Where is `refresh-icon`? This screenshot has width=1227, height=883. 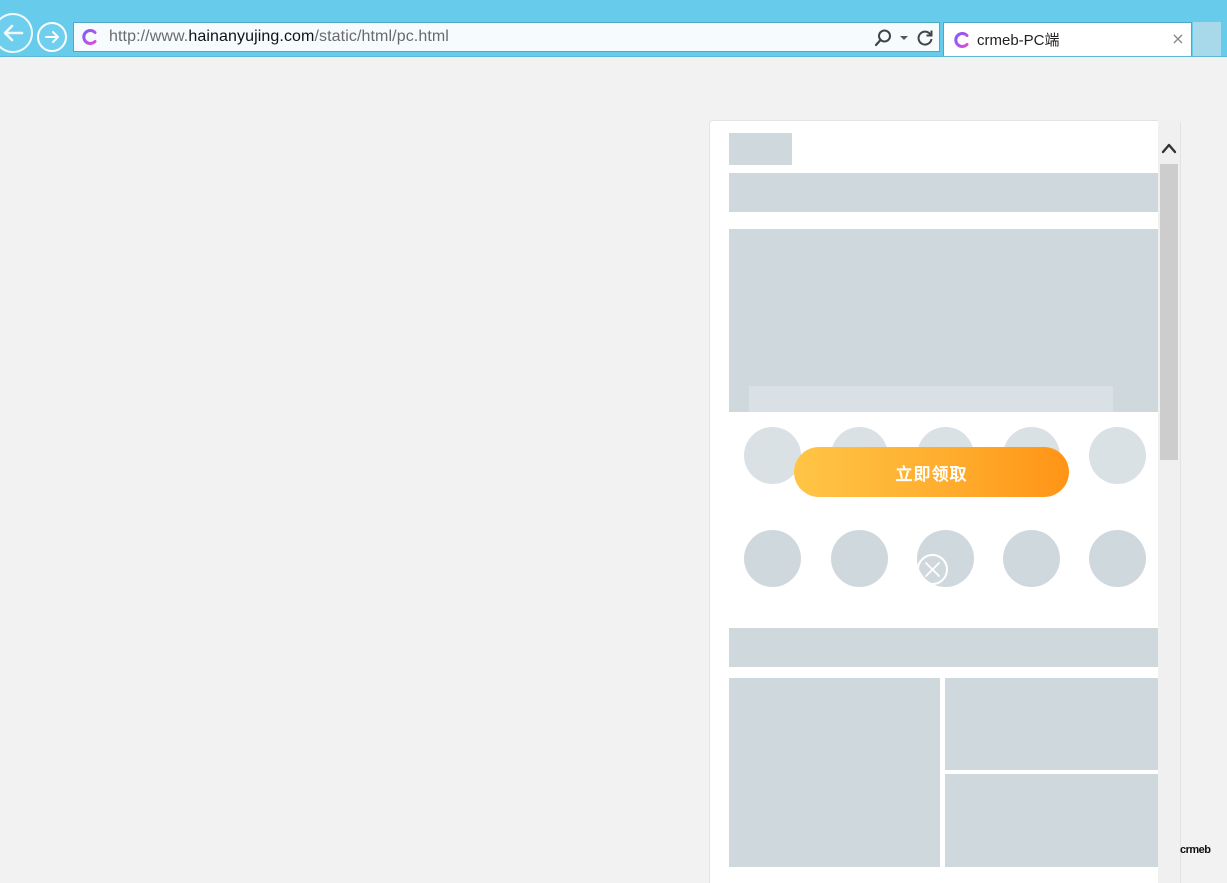 refresh-icon is located at coordinates (925, 38).